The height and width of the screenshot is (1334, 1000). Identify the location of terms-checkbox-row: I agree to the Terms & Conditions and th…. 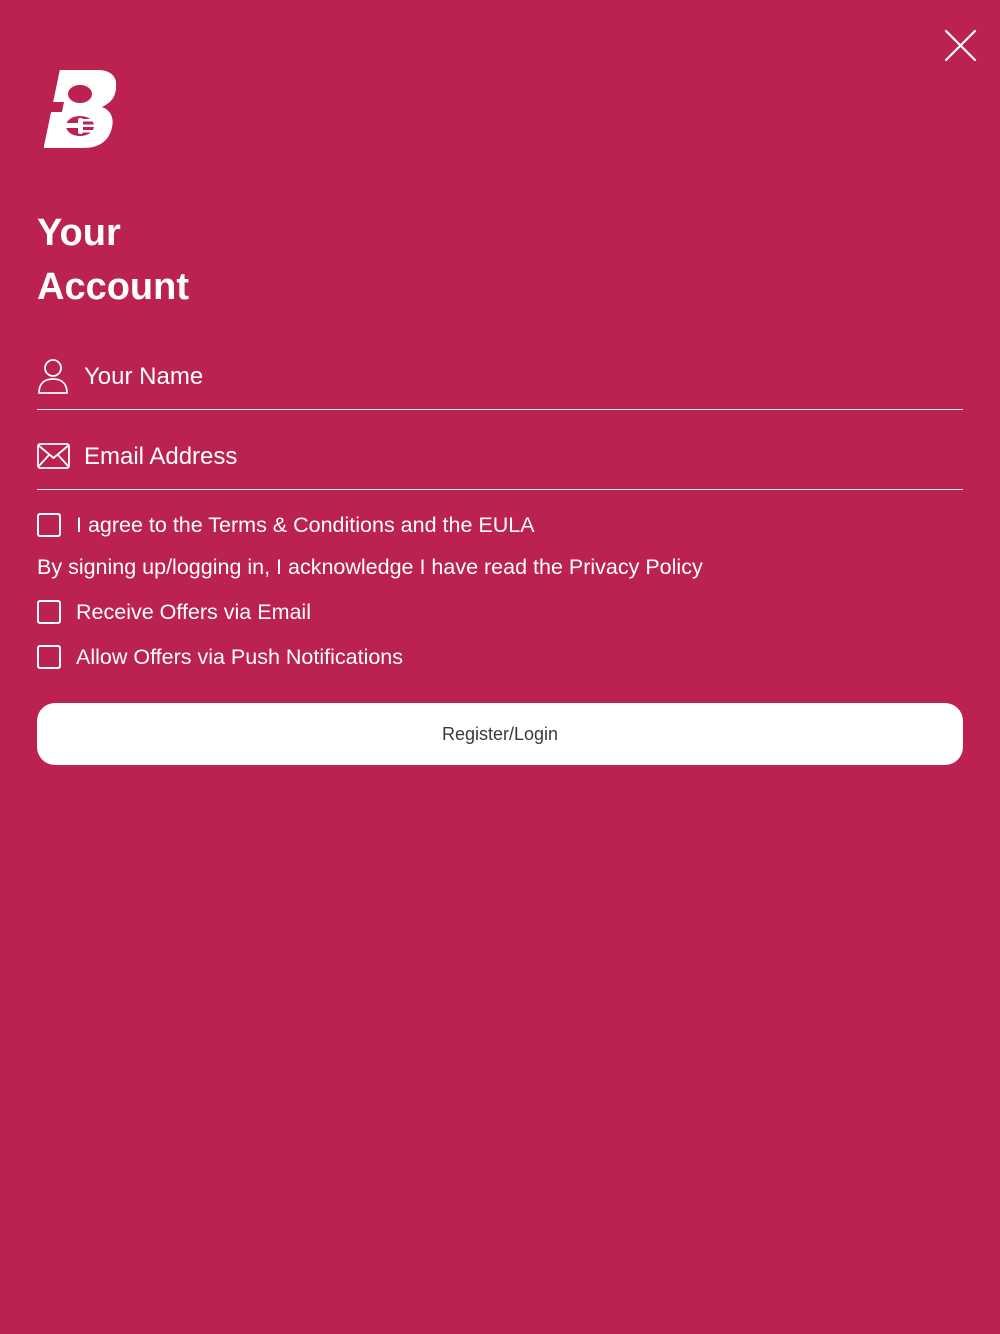
(286, 525).